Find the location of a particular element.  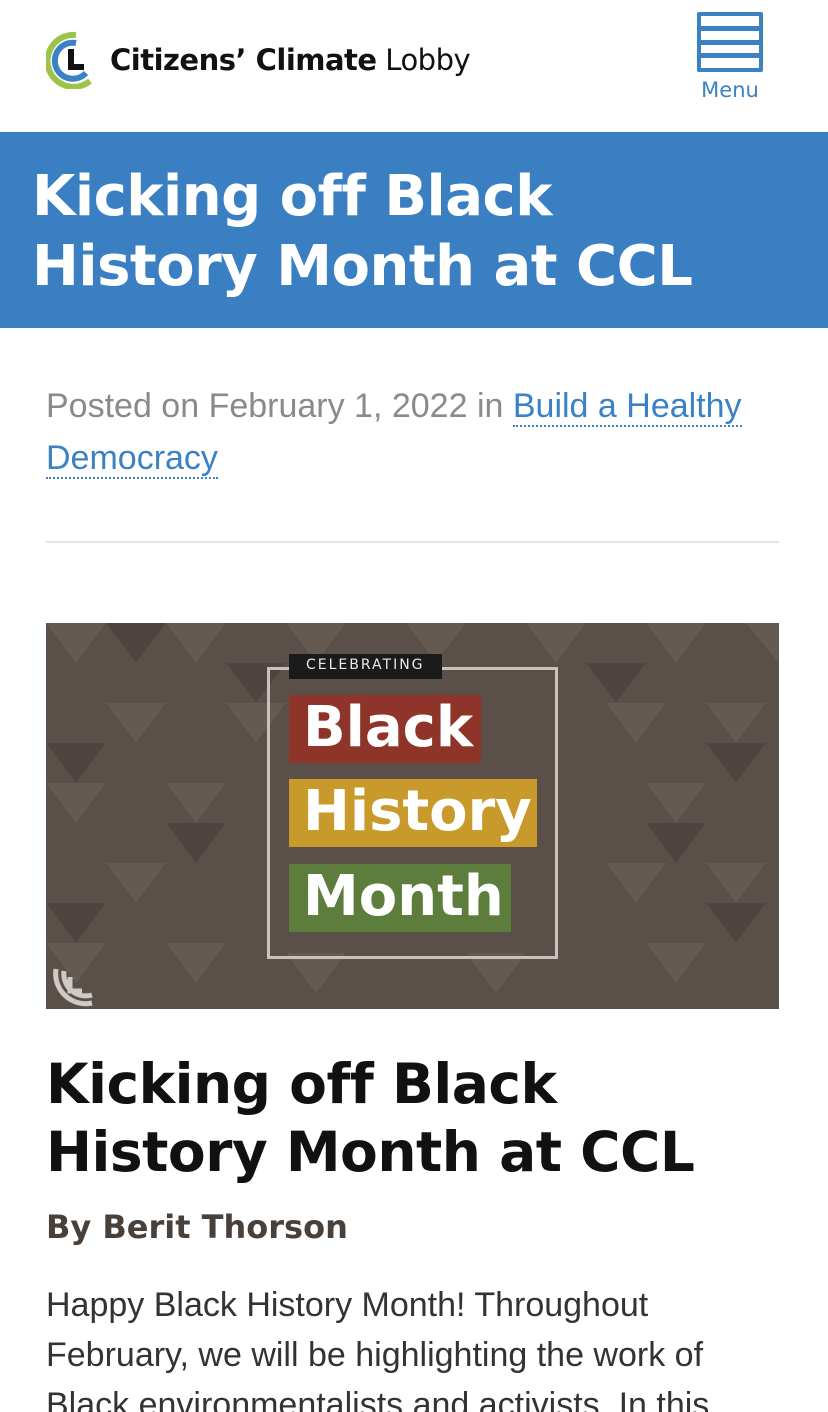

site-header: Citizens’ Climate Lobby Menu is located at coordinates (414, 66).